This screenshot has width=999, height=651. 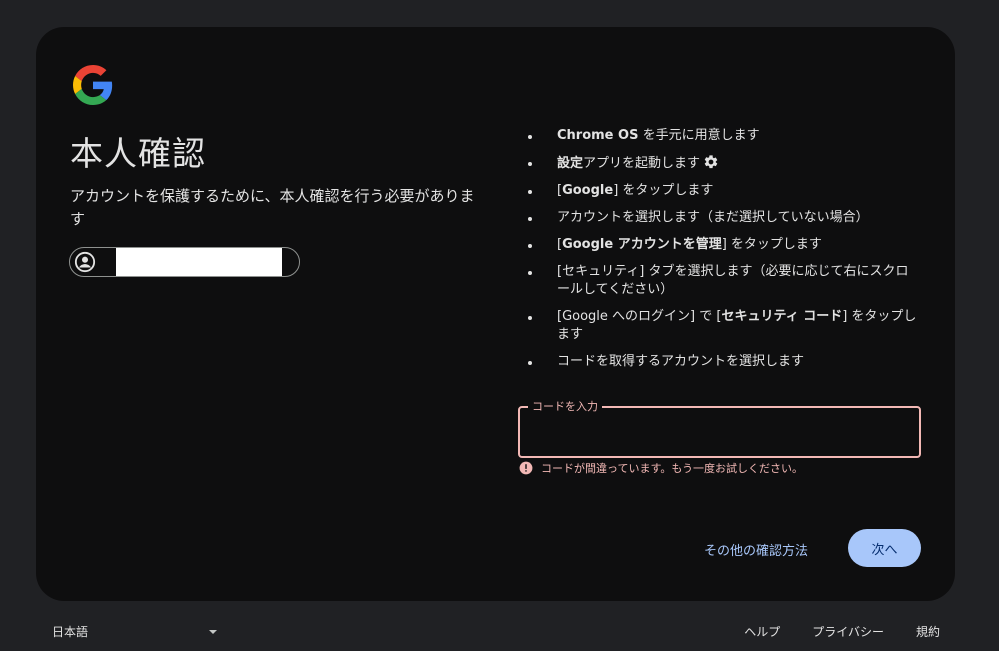 I want to click on instruction-step: Chrome OS を手元に用意します, so click(x=720, y=136).